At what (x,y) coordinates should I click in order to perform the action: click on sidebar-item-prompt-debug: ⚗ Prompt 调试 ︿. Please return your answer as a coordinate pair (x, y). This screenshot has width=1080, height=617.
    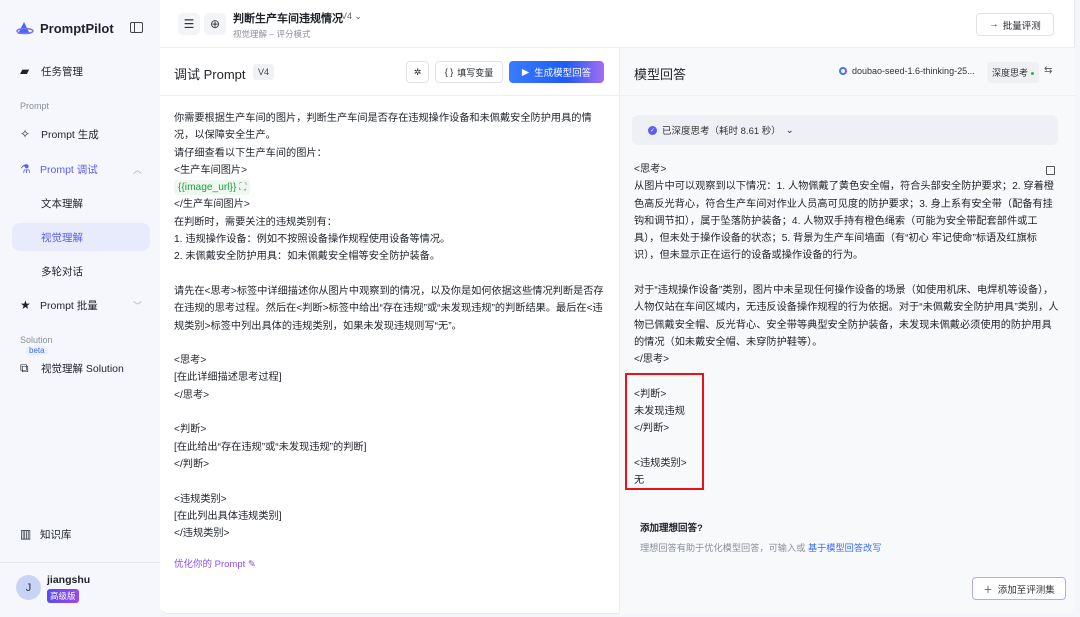
    Looking at the image, I should click on (80, 169).